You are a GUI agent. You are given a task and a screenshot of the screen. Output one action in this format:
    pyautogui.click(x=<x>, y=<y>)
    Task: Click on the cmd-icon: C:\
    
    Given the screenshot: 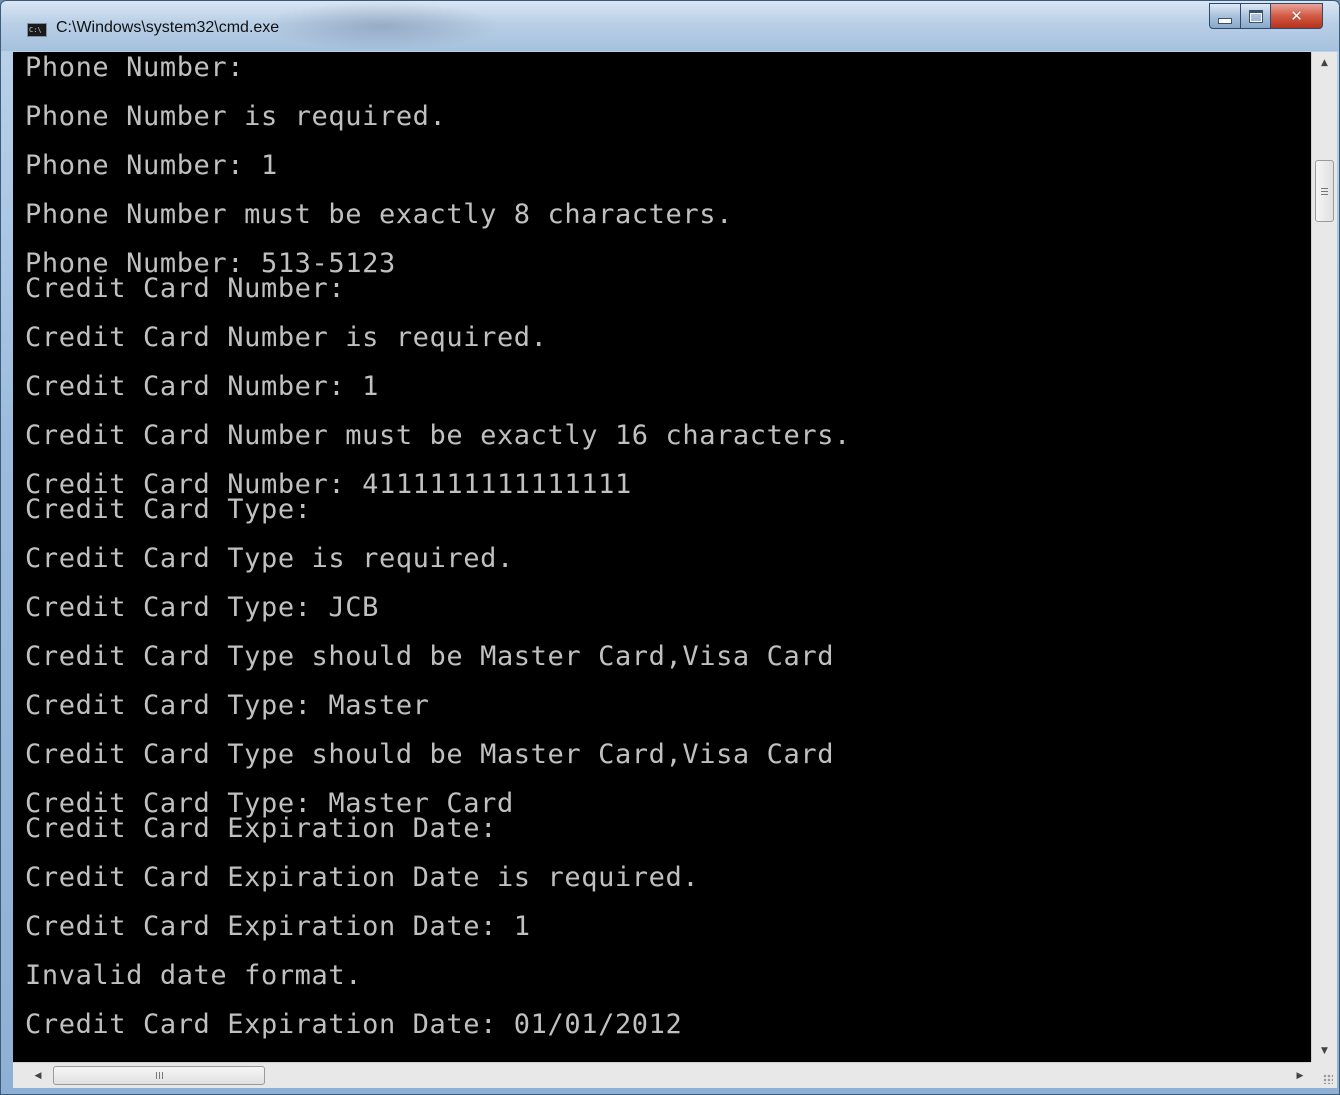 What is the action you would take?
    pyautogui.click(x=37, y=30)
    